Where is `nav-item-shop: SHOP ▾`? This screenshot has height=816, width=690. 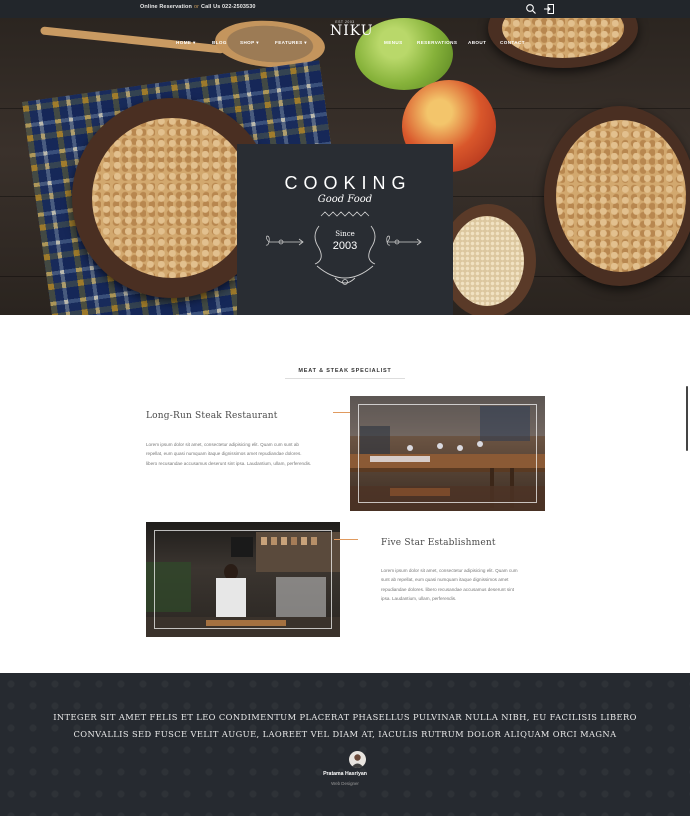 nav-item-shop: SHOP ▾ is located at coordinates (249, 43).